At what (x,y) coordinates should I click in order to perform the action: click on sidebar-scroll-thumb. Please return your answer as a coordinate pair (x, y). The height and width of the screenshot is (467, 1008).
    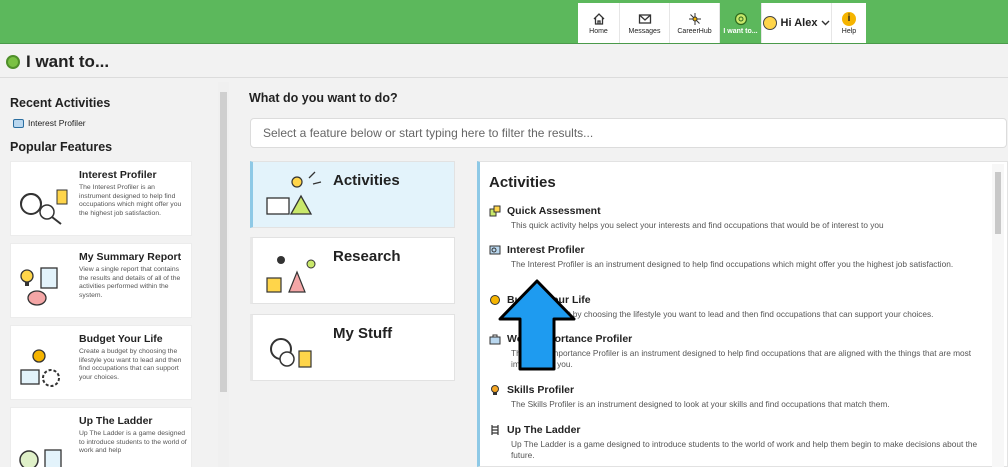
    Looking at the image, I should click on (223, 242).